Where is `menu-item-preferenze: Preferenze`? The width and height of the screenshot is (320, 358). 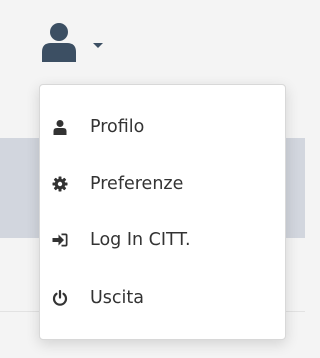 menu-item-preferenze: Preferenze is located at coordinates (162, 184).